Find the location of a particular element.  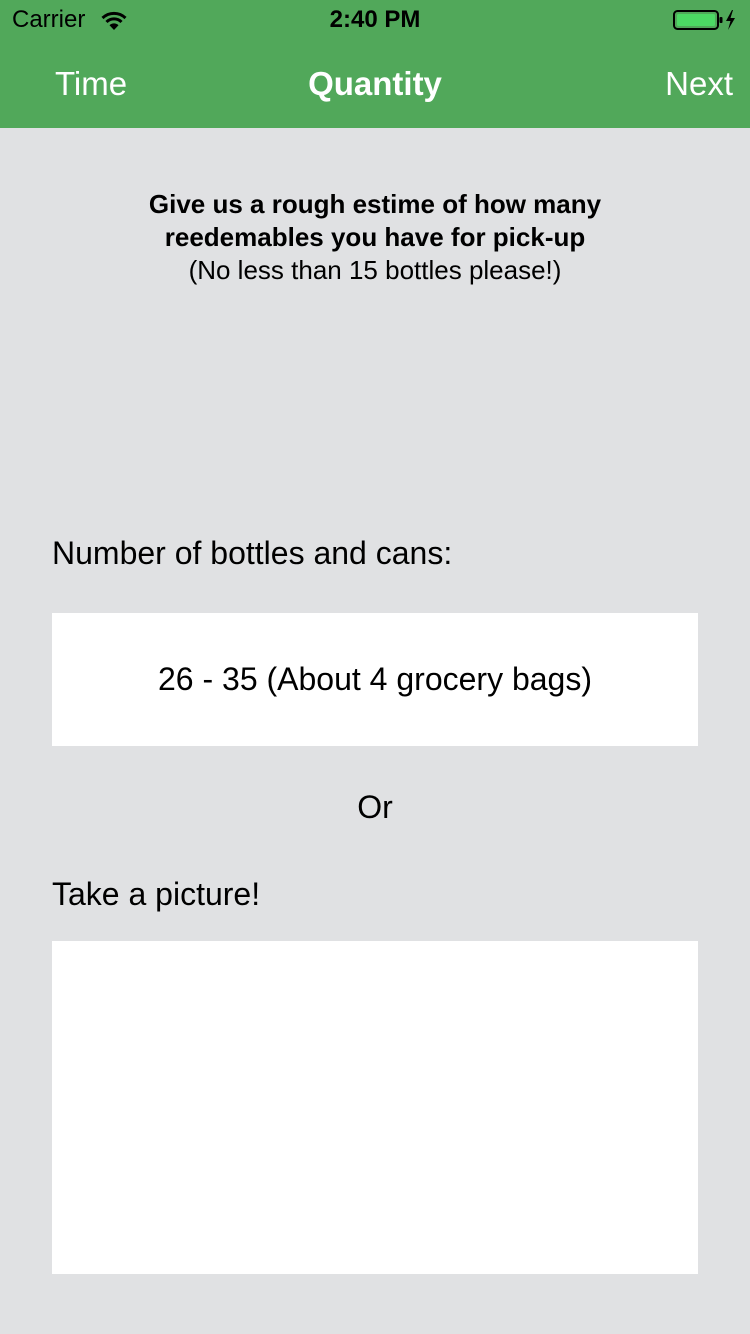

intro-line-2: reedemables you have for pick-up is located at coordinates (375, 237).